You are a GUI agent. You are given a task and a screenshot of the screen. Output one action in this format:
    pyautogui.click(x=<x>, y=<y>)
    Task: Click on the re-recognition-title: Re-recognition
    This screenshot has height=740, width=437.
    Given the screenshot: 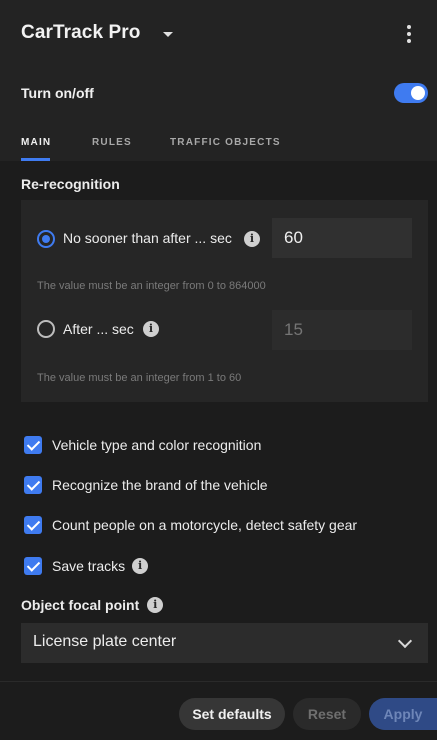 What is the action you would take?
    pyautogui.click(x=70, y=184)
    